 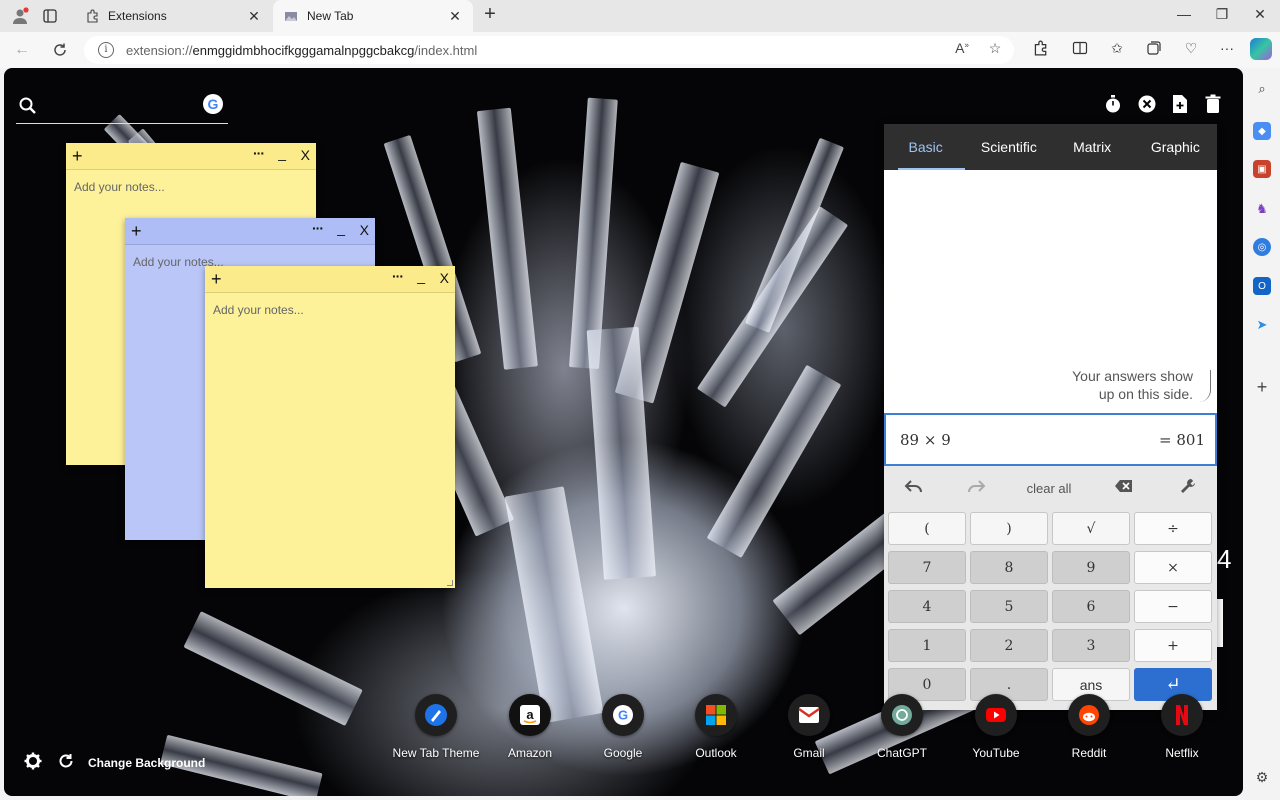 I want to click on new-tab-button: +, so click(x=490, y=15).